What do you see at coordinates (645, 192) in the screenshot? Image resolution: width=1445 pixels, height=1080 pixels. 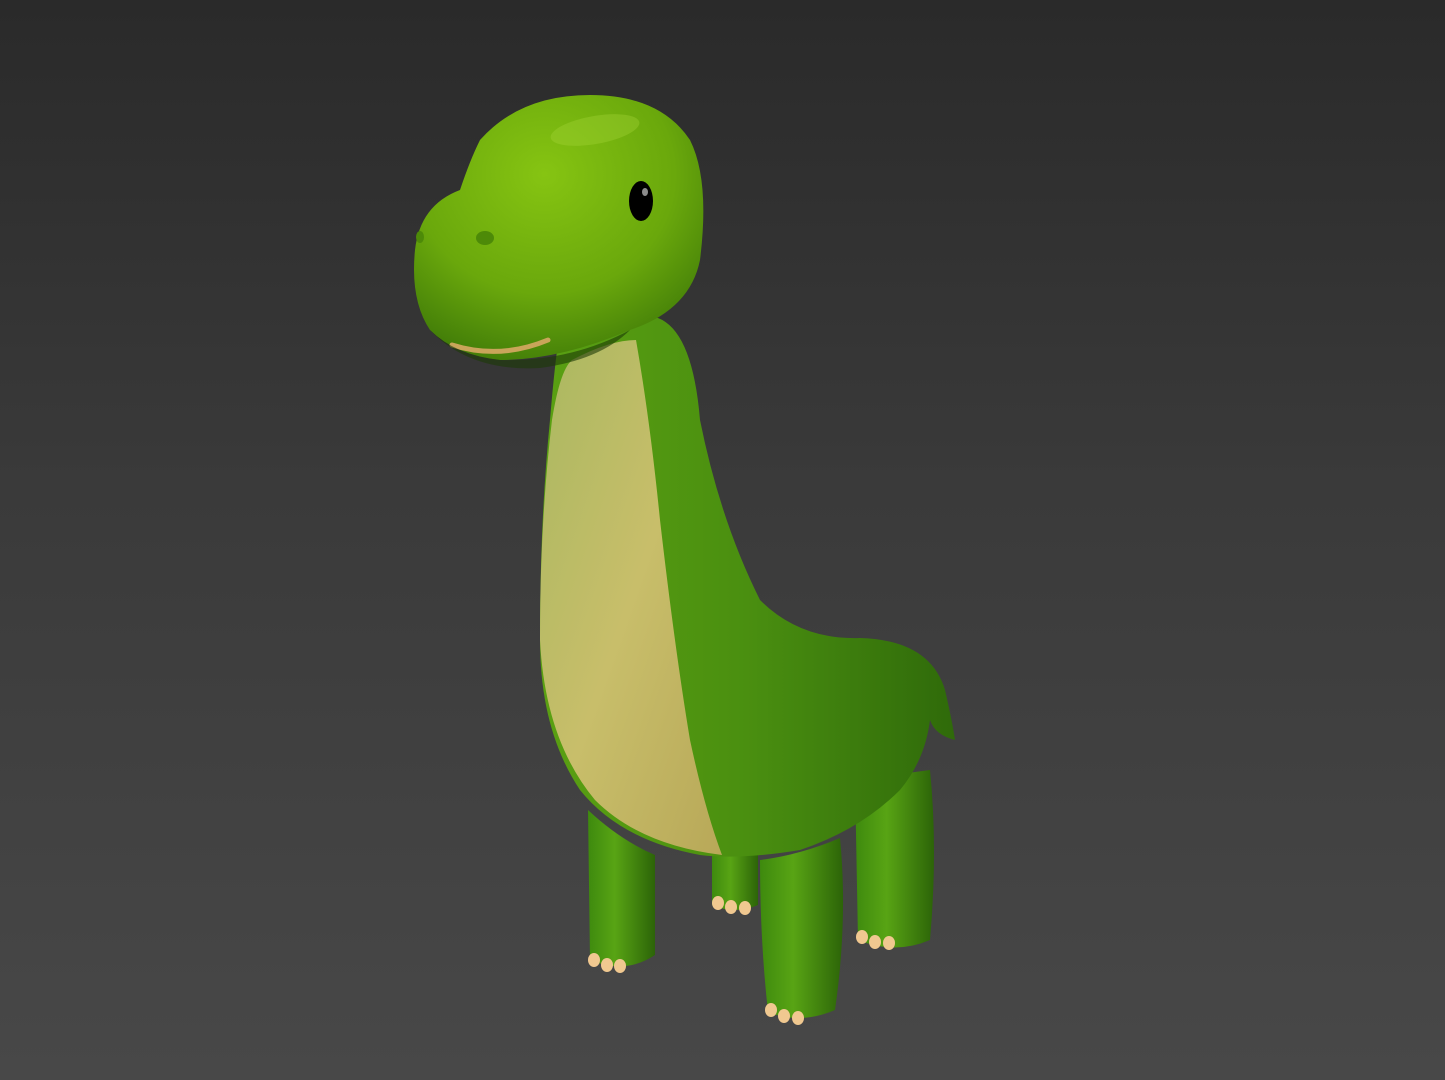 I see `eye-highlight` at bounding box center [645, 192].